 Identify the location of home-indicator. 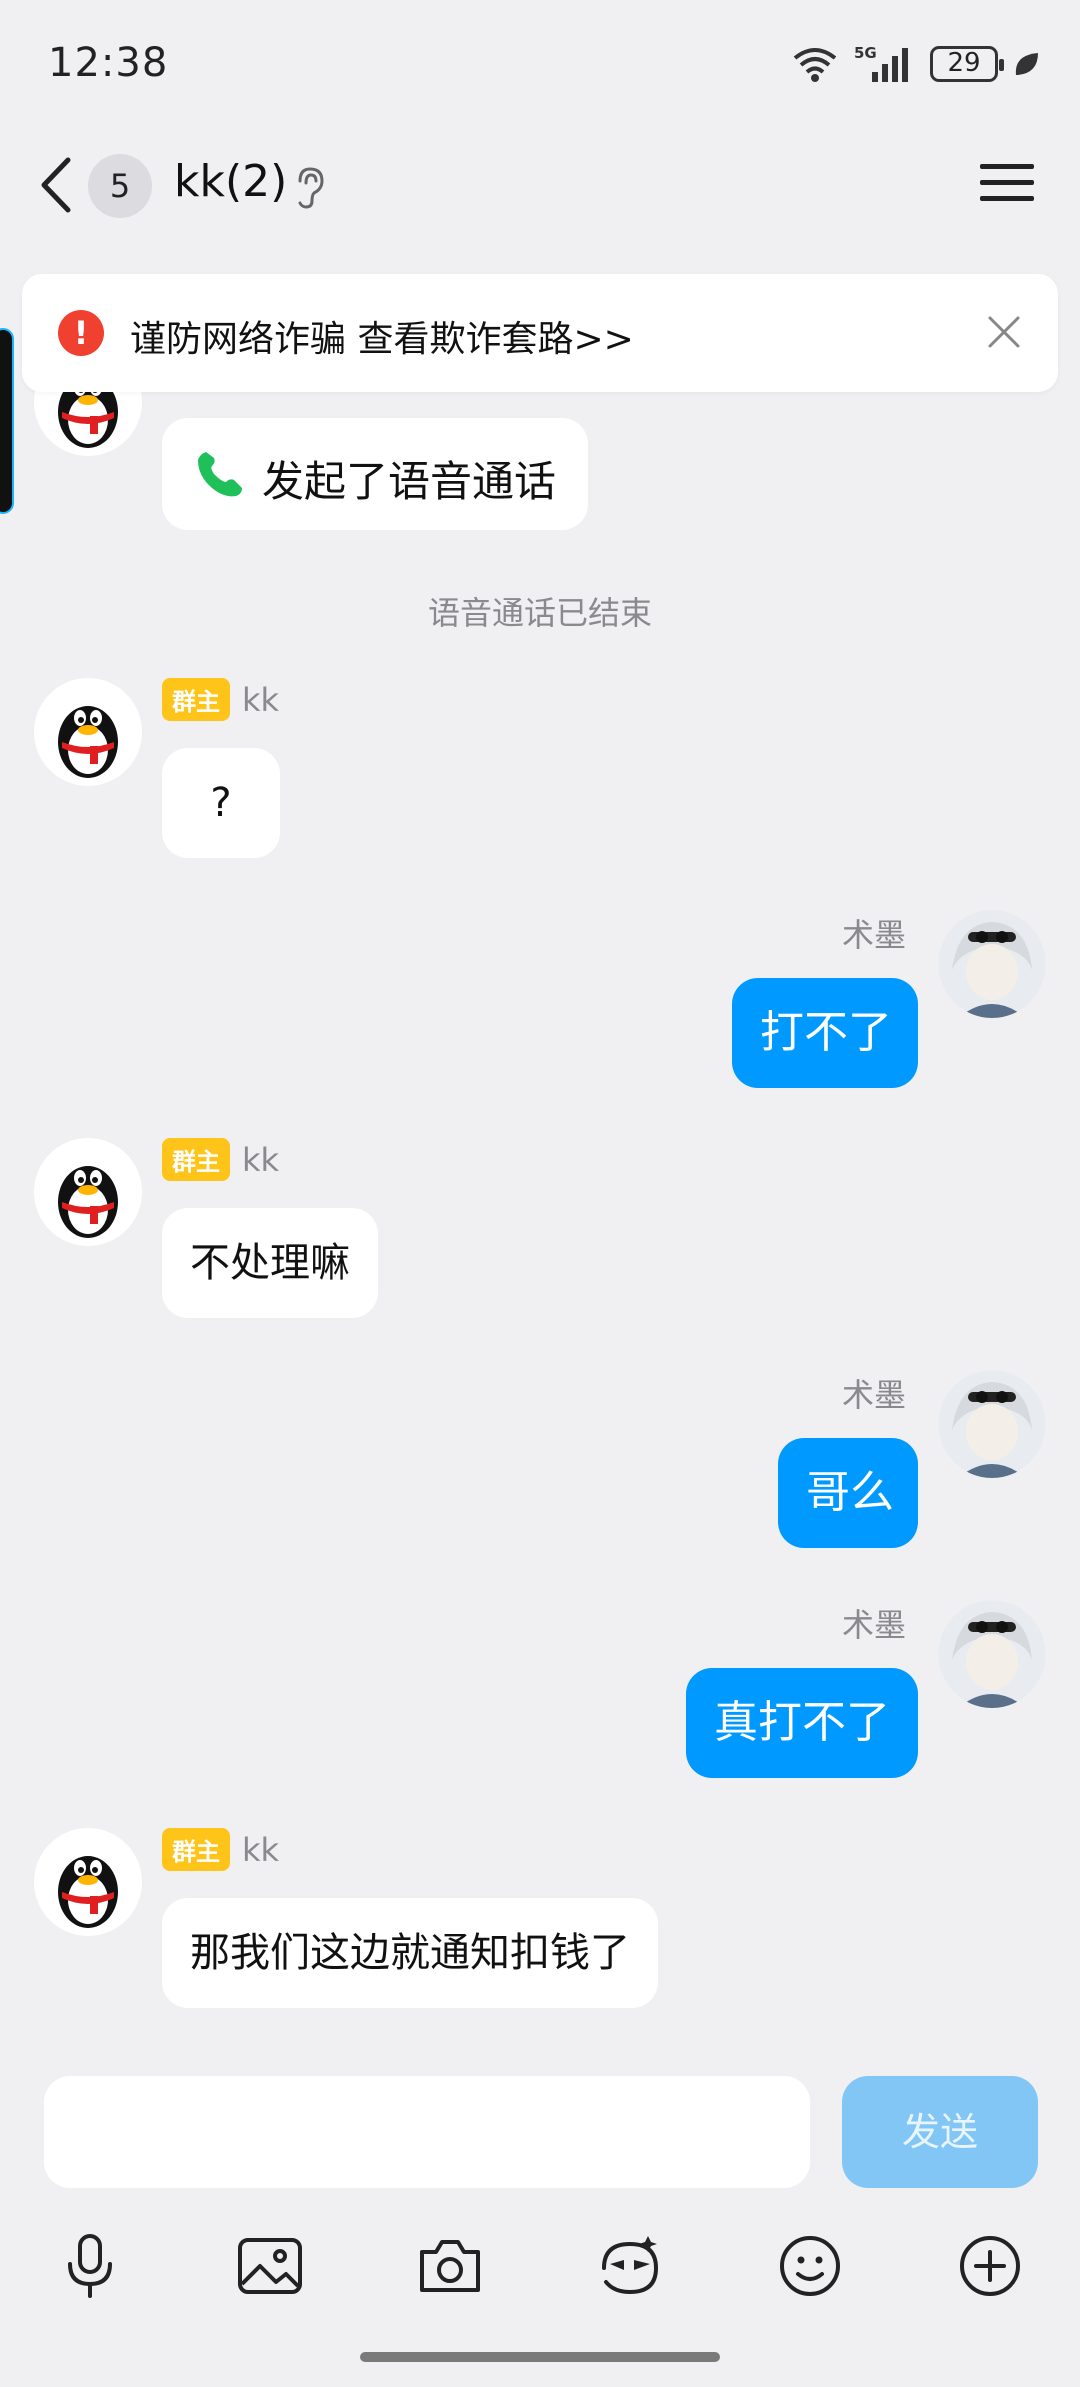
(540, 2357).